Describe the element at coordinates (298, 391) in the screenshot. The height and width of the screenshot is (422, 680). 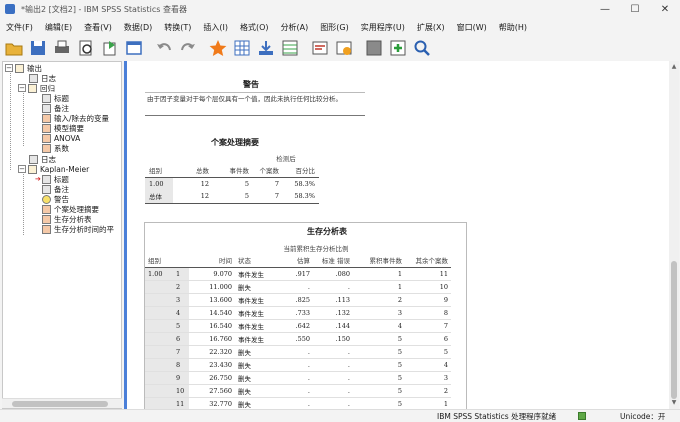
I see `table-row: 10 27.560 删失 . . 5 2` at that location.